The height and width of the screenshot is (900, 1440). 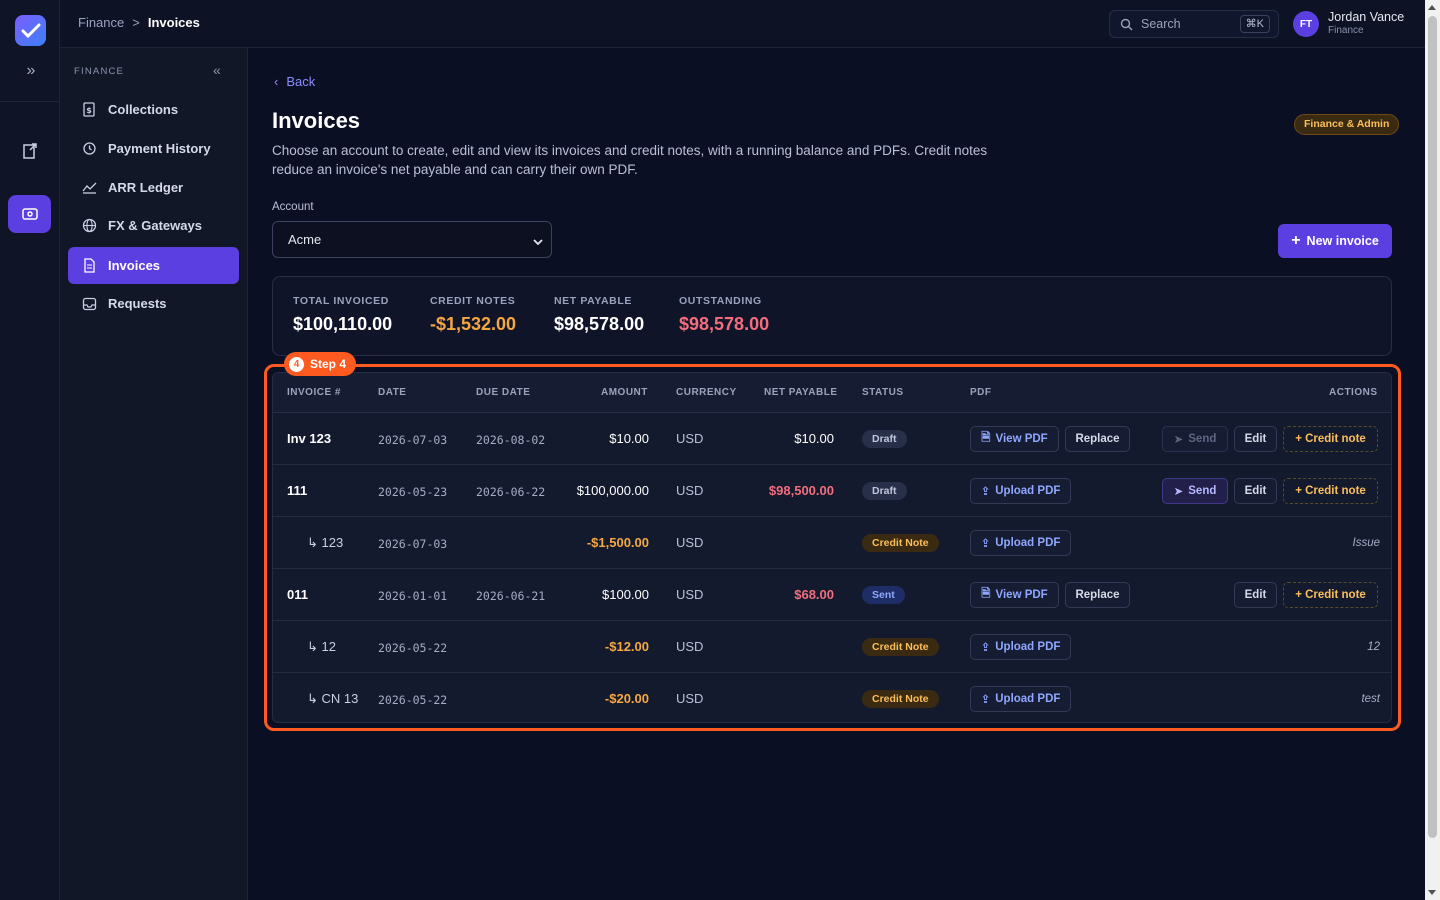 What do you see at coordinates (89, 266) in the screenshot?
I see `document-icon` at bounding box center [89, 266].